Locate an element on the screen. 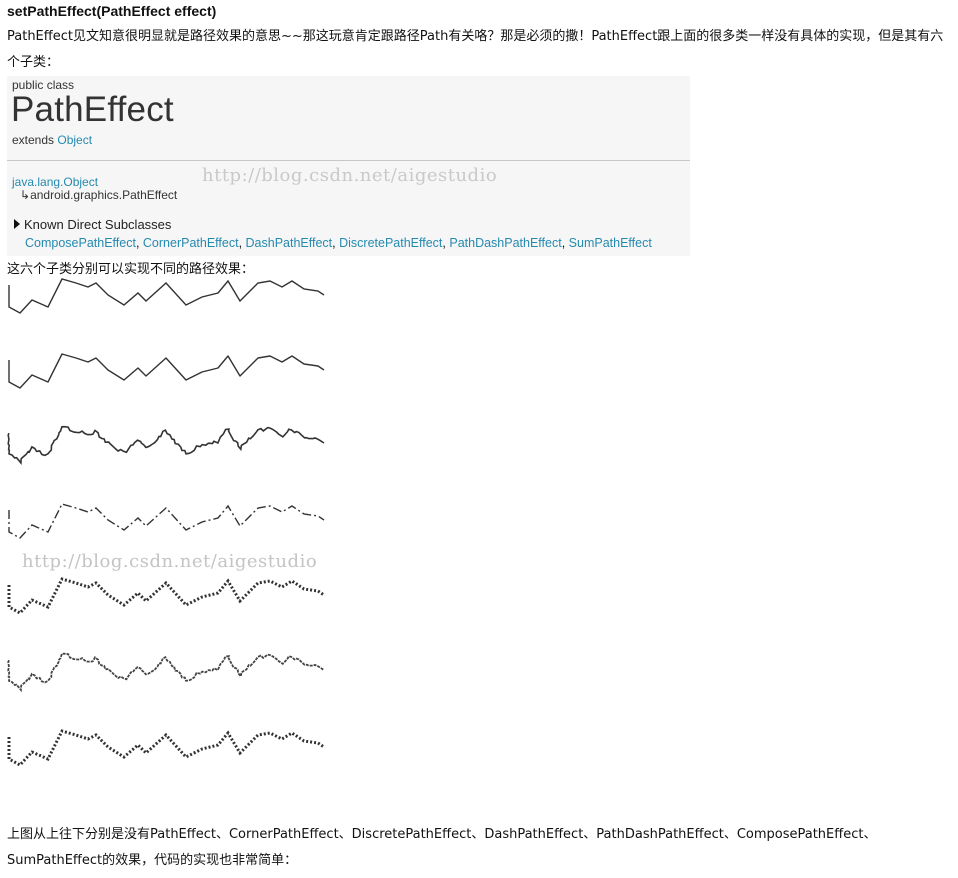 This screenshot has width=958, height=878. extends-label: extends is located at coordinates (33, 140).